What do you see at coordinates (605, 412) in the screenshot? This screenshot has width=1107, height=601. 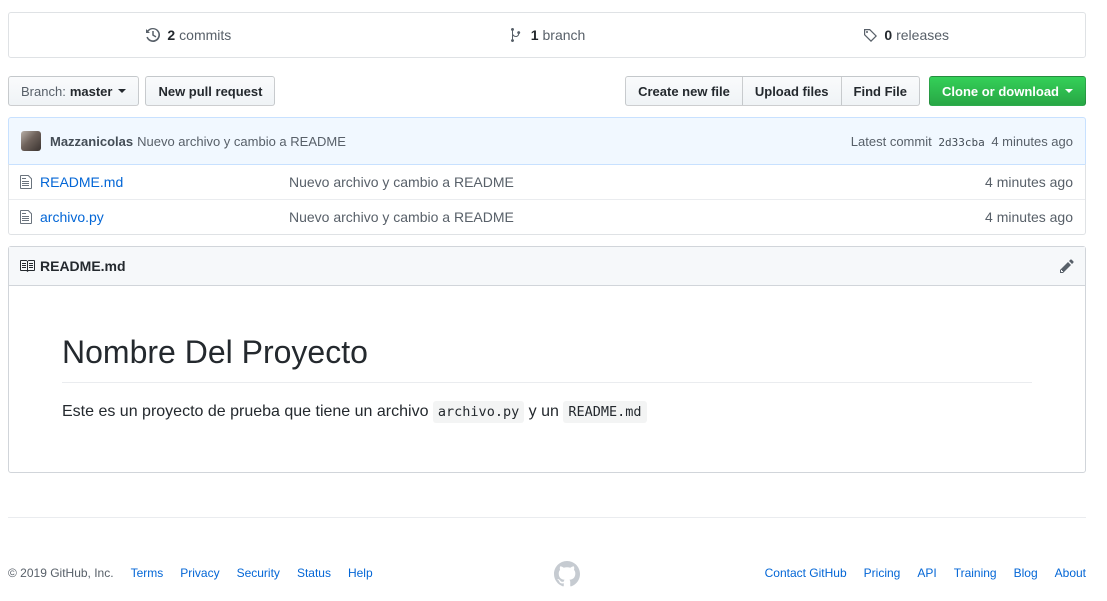 I see `code-readme: README.md` at bounding box center [605, 412].